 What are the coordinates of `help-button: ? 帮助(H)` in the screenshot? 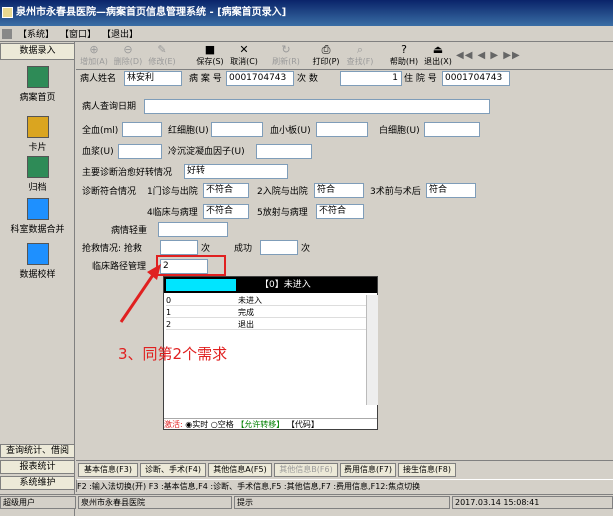 It's located at (404, 56).